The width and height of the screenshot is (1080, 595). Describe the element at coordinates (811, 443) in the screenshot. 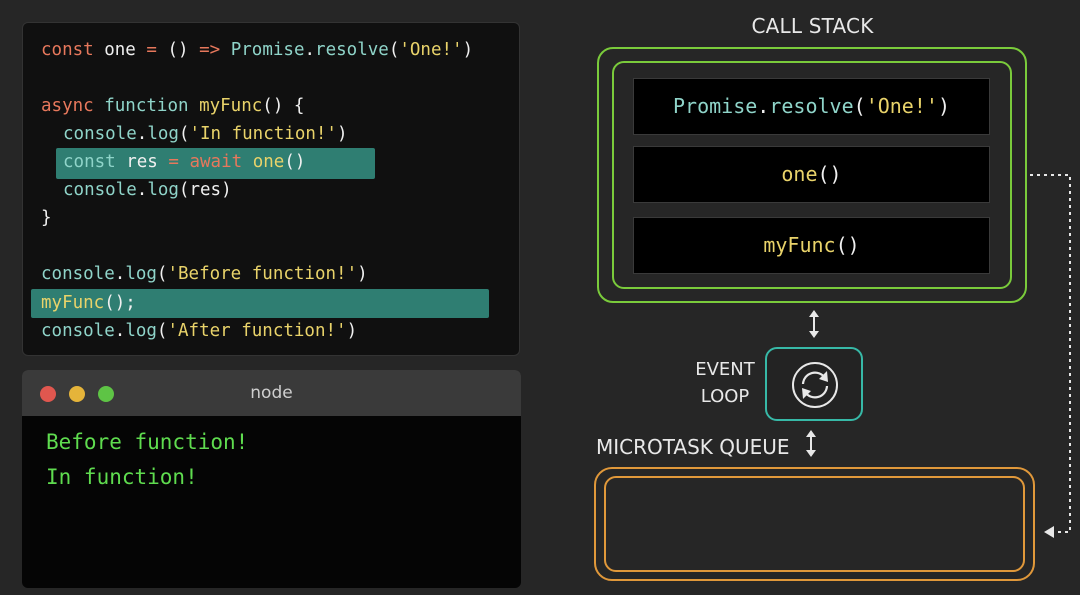

I see `double-arrow-loop-queue-icon` at that location.